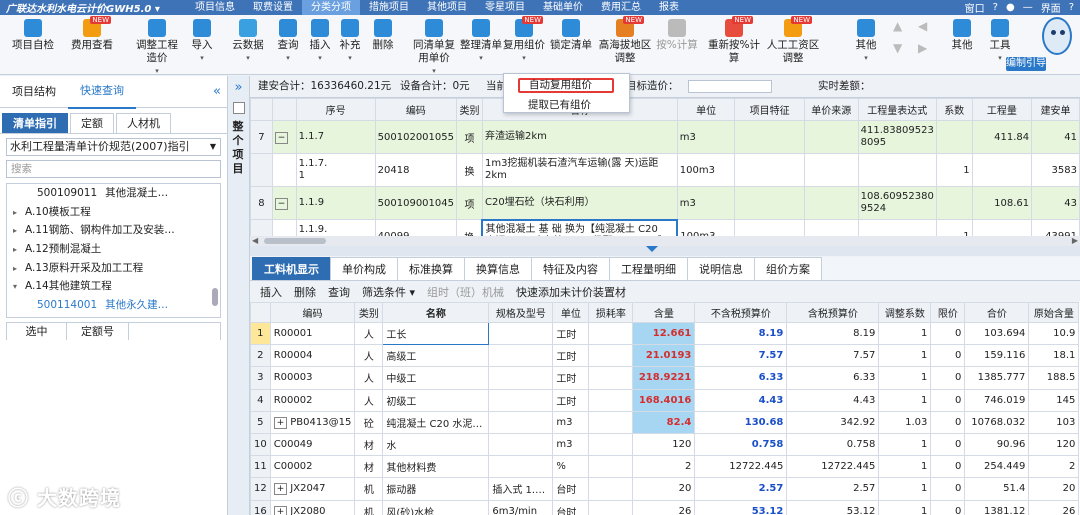  Describe the element at coordinates (721, 268) in the screenshot. I see `detail-tab-6: 说明信息` at that location.